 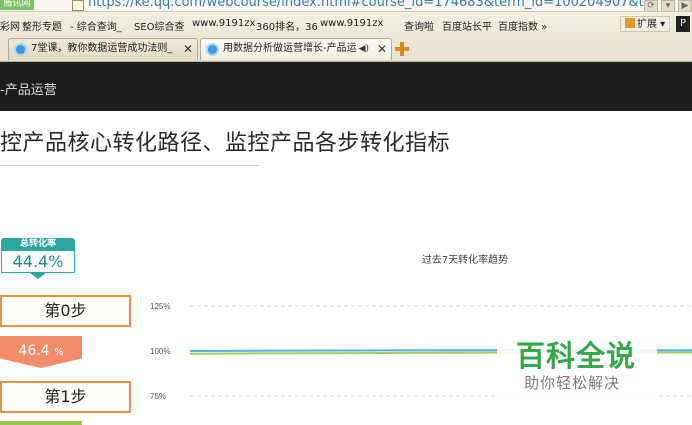 I want to click on total-conversion-value: 44.4%, so click(x=38, y=262).